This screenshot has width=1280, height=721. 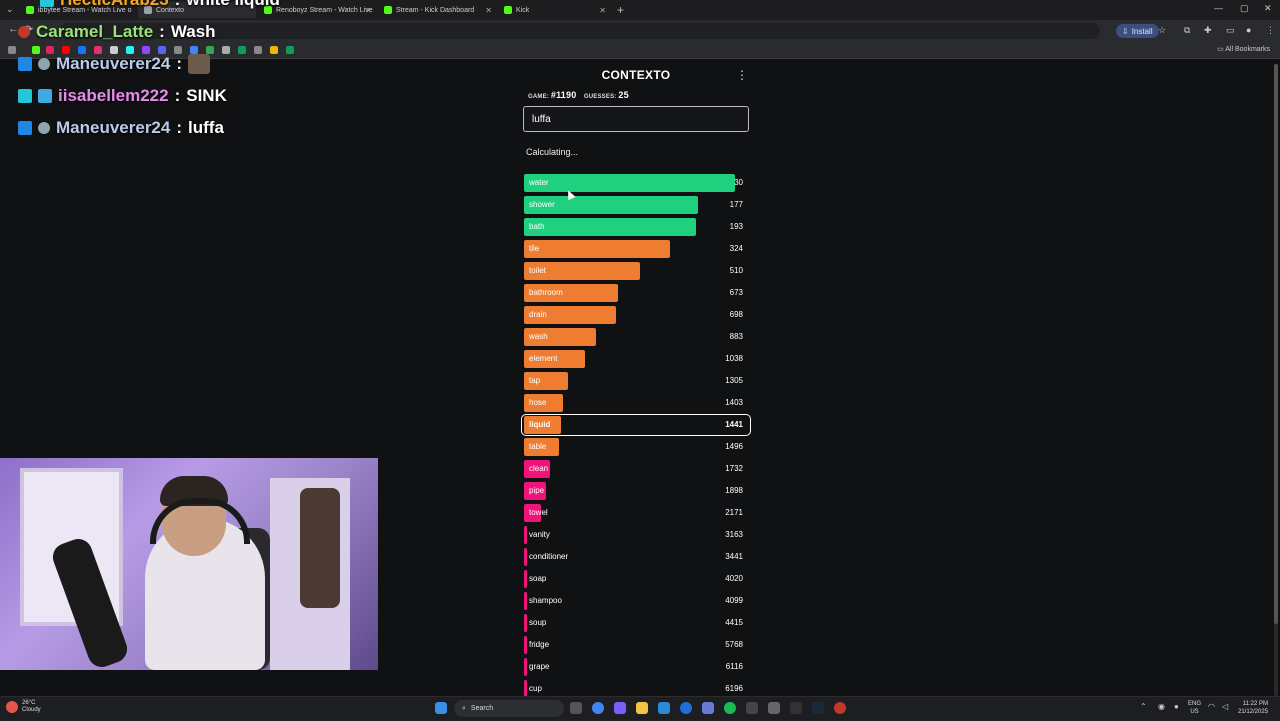 What do you see at coordinates (82, 50) in the screenshot?
I see `facebook-bookmark-icon` at bounding box center [82, 50].